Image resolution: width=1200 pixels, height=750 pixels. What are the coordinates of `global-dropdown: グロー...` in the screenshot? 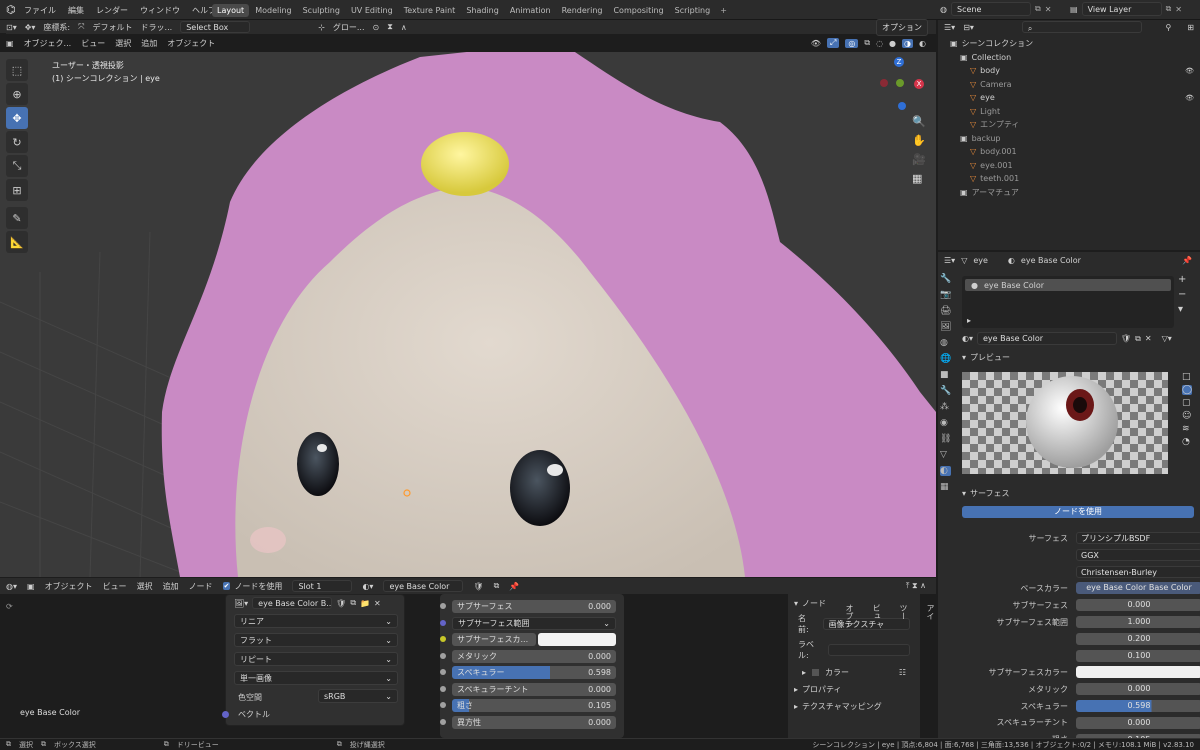 It's located at (349, 27).